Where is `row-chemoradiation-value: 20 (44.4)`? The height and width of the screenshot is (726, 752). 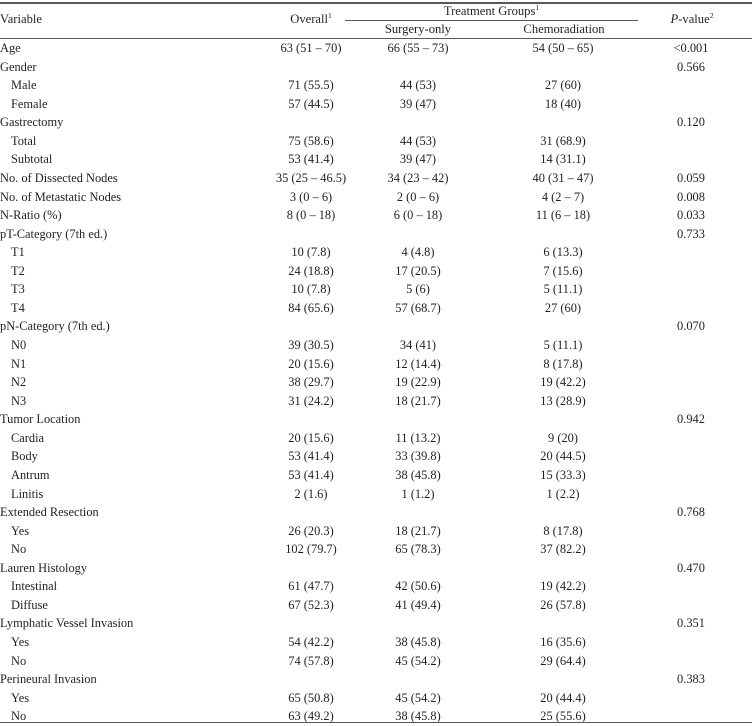 row-chemoradiation-value: 20 (44.4) is located at coordinates (563, 697).